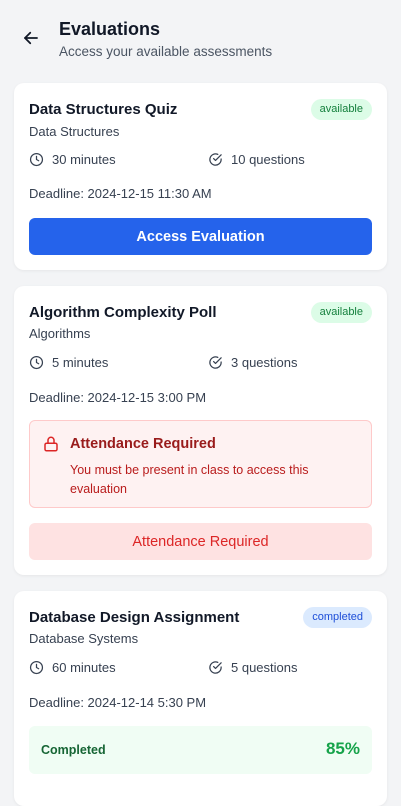 This screenshot has width=401, height=806. What do you see at coordinates (264, 667) in the screenshot?
I see `questions-text: 5 questions` at bounding box center [264, 667].